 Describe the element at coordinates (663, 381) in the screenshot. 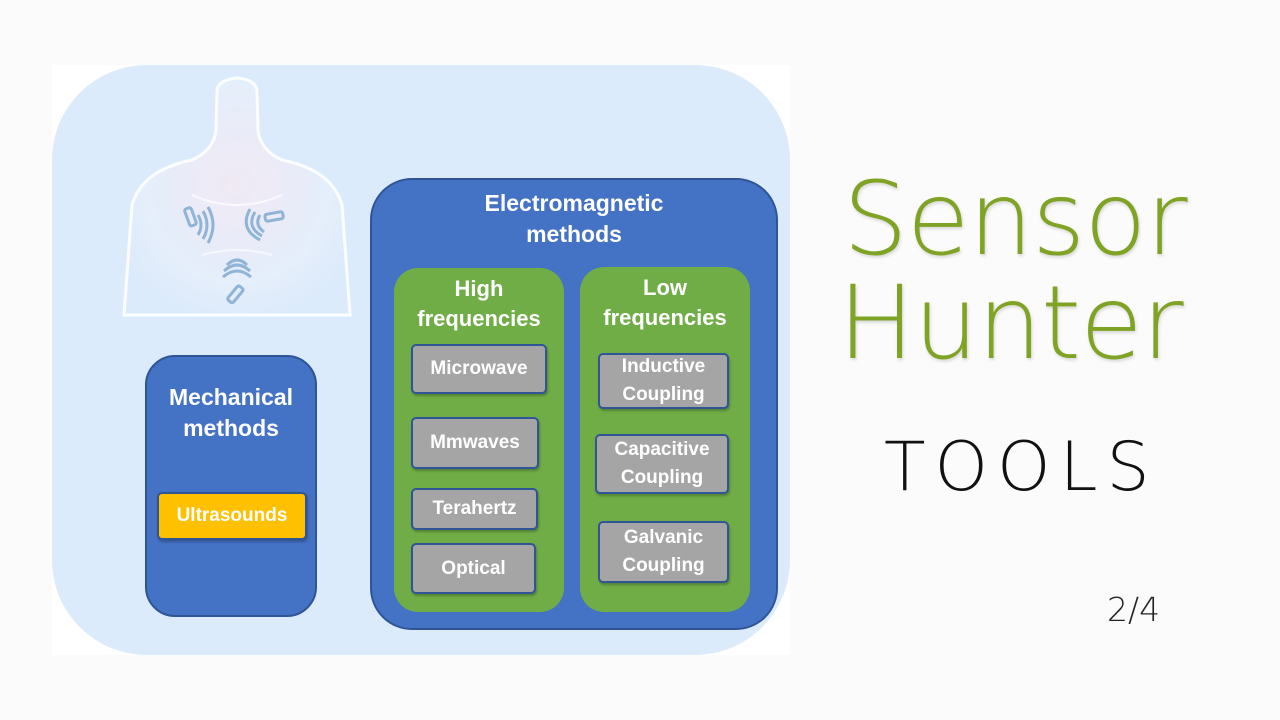

I see `inductive-coupling-chip: Inductive Coupling` at that location.